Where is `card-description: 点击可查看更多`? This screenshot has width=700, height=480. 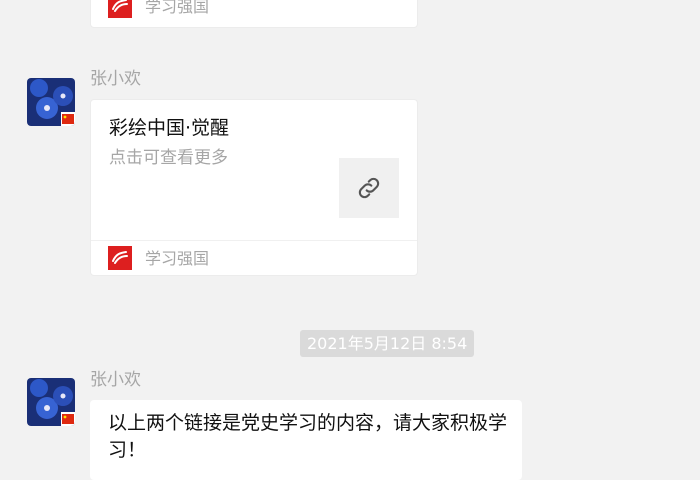
card-description: 点击可查看更多 is located at coordinates (168, 158).